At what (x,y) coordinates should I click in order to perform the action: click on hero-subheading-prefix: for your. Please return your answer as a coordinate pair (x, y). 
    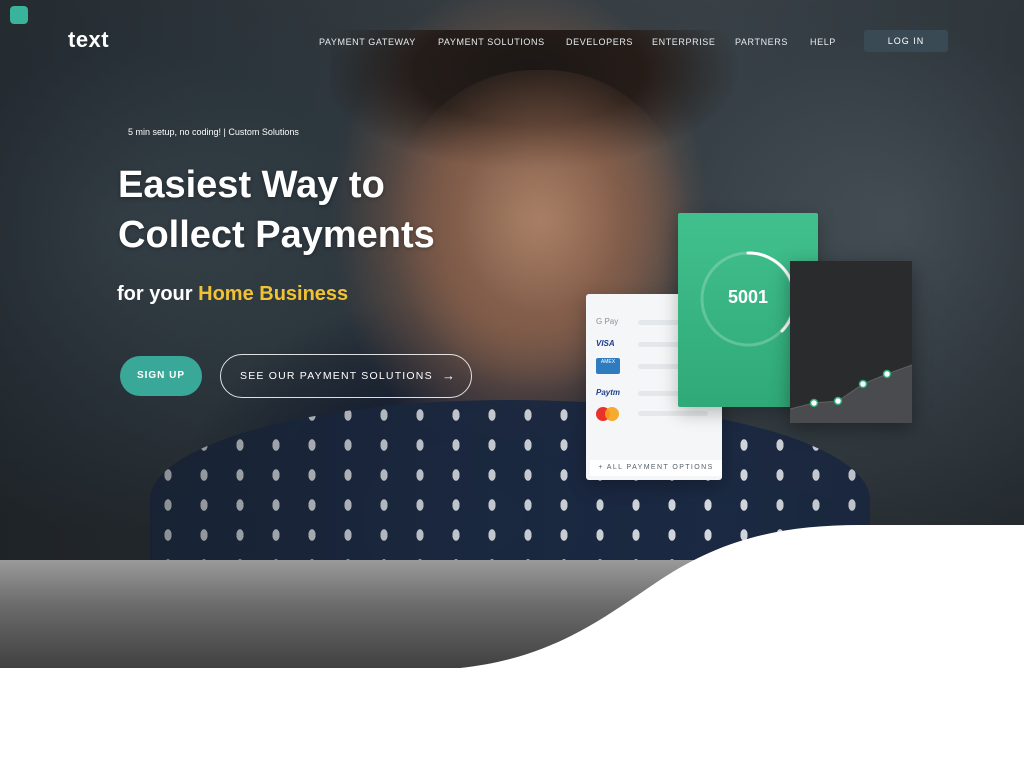
    Looking at the image, I should click on (155, 294).